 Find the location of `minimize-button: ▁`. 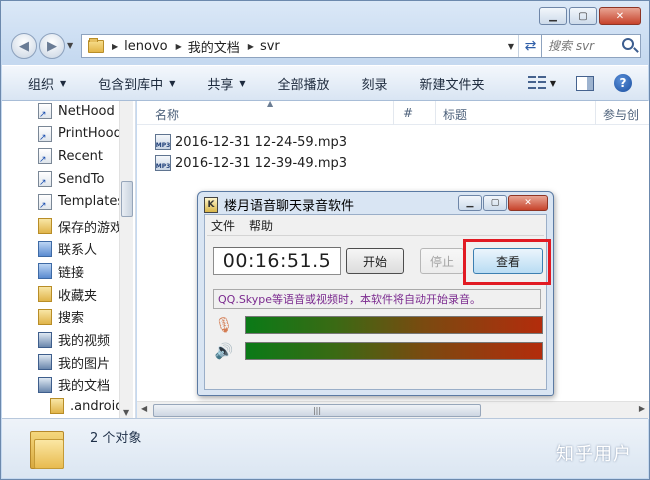

minimize-button: ▁ is located at coordinates (553, 16).